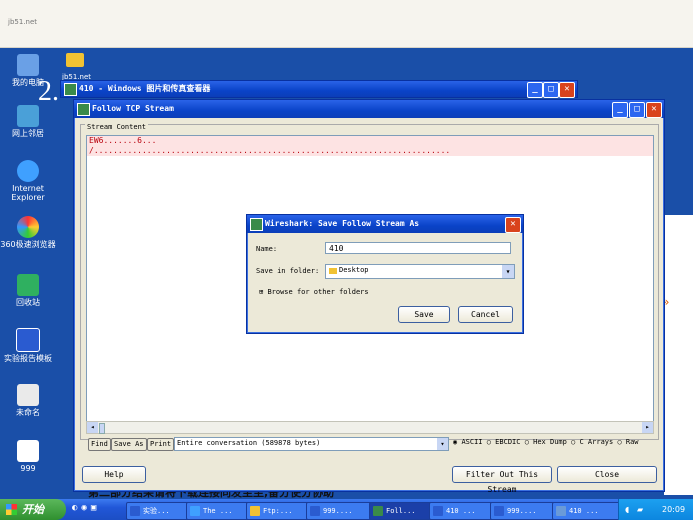  I want to click on radio-hexdump: ○ Hex Dump, so click(546, 442).